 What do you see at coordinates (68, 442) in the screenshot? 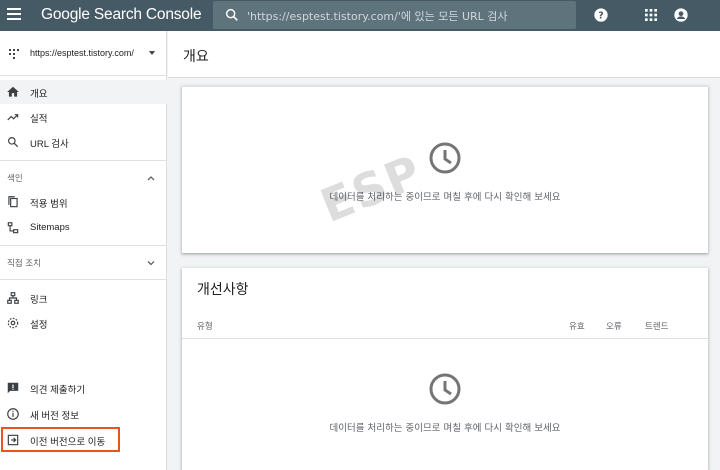
I see `sidebar-item-label: 이전 버전으로 이동` at bounding box center [68, 442].